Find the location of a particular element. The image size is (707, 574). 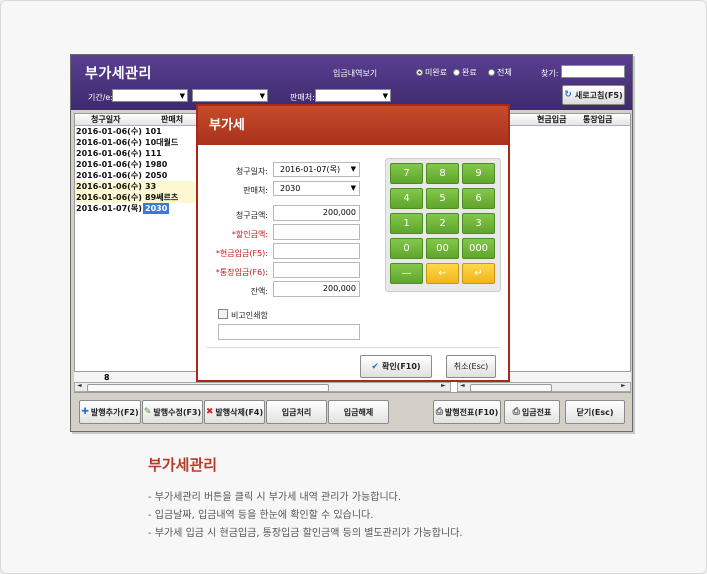

button-label: 입금처리 is located at coordinates (296, 412).